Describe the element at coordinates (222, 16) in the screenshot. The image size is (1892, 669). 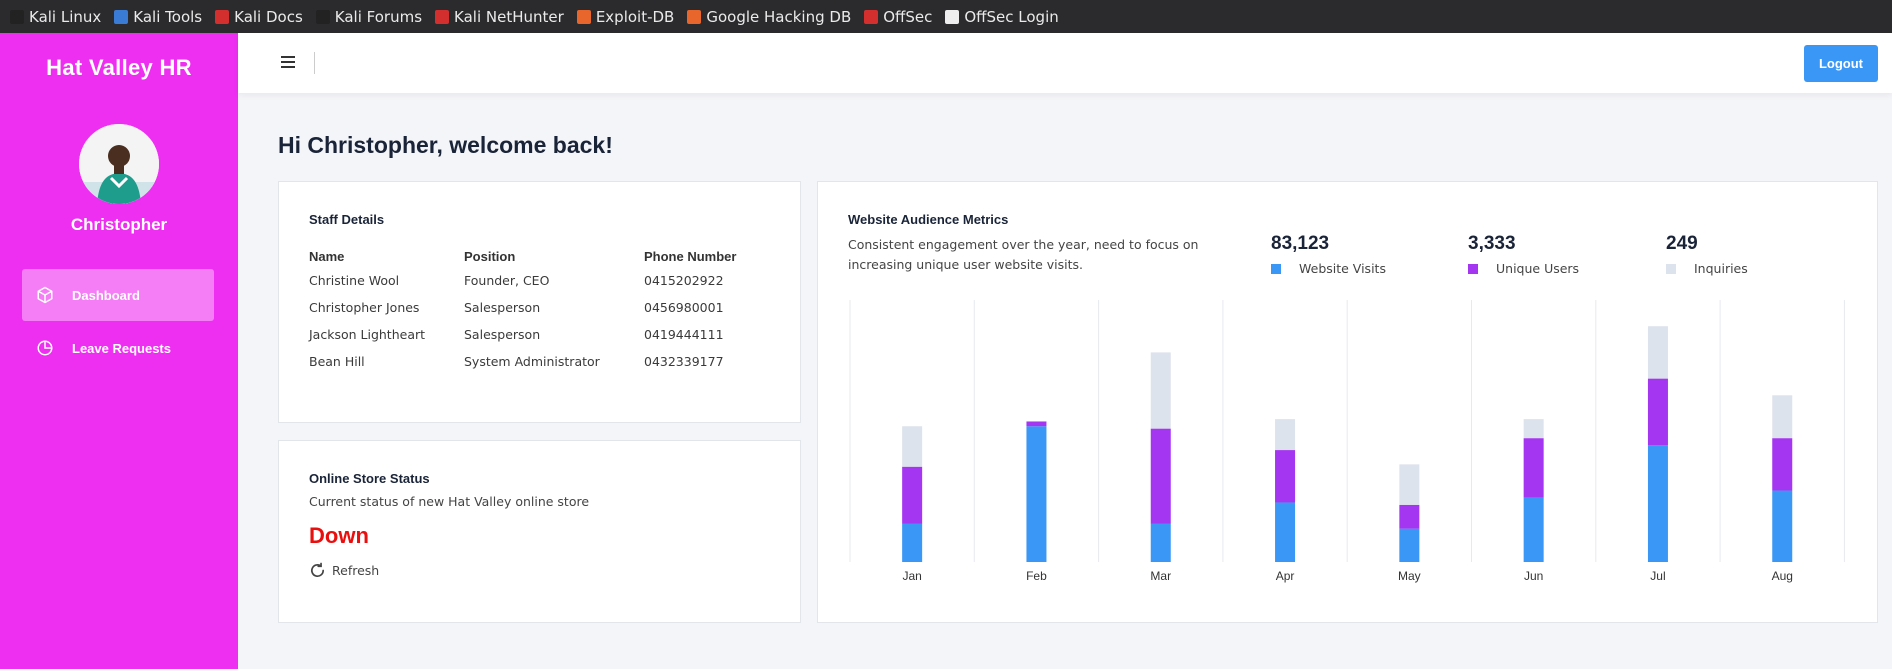
I see `kali-docs-icon` at that location.